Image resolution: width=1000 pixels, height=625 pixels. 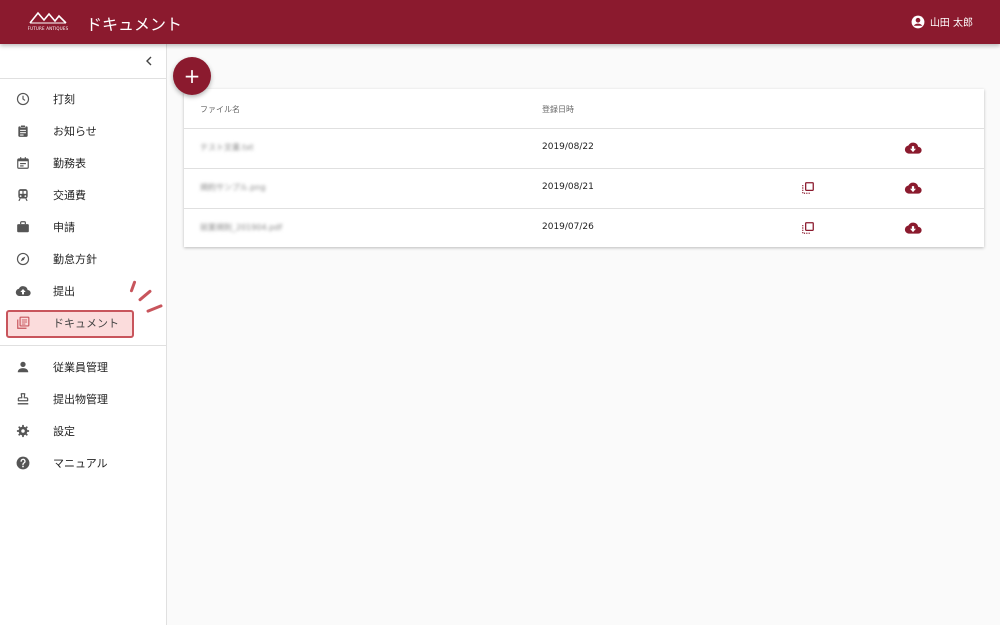 I want to click on sidebar-item-attendance-policy: 勤怠方針, so click(x=83, y=259).